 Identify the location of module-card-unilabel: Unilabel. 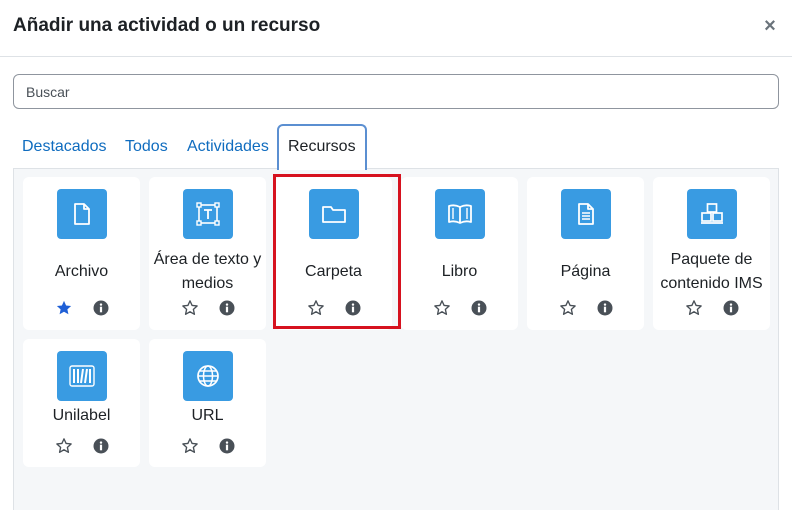
(81, 403).